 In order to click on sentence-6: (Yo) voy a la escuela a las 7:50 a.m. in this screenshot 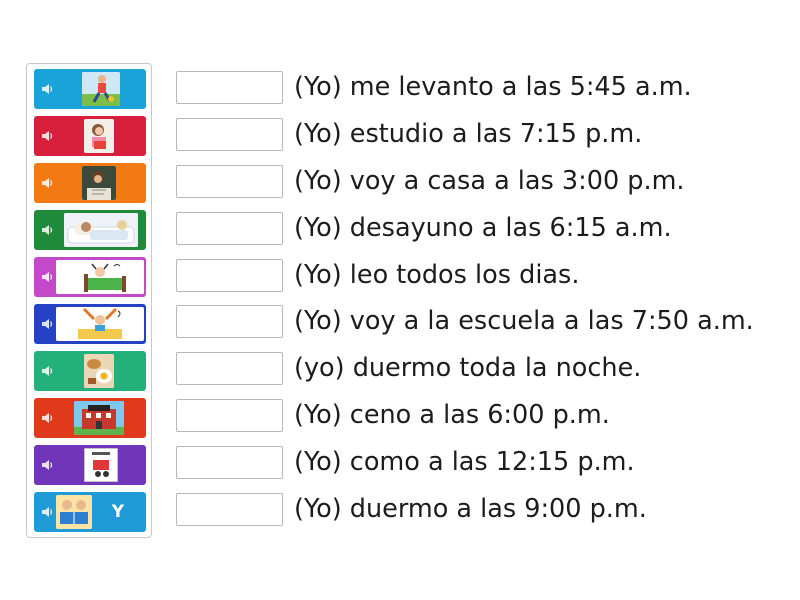, I will do `click(524, 321)`.